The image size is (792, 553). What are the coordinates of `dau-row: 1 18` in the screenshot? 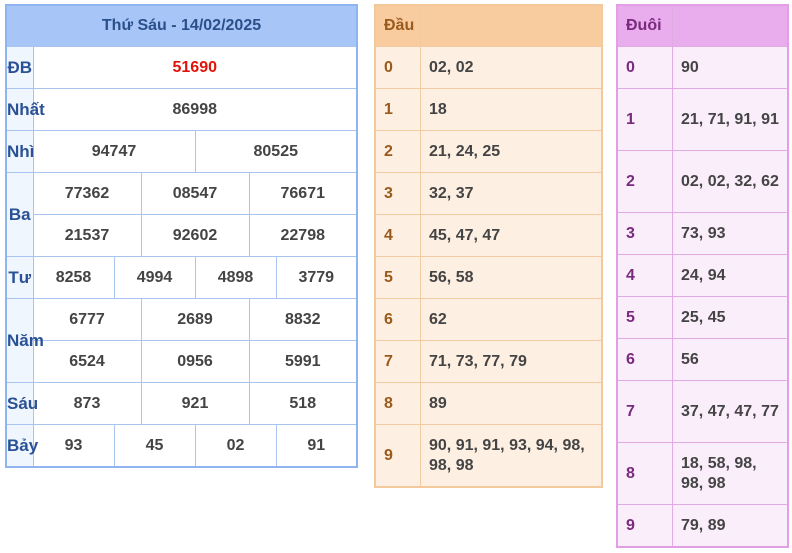 It's located at (488, 109).